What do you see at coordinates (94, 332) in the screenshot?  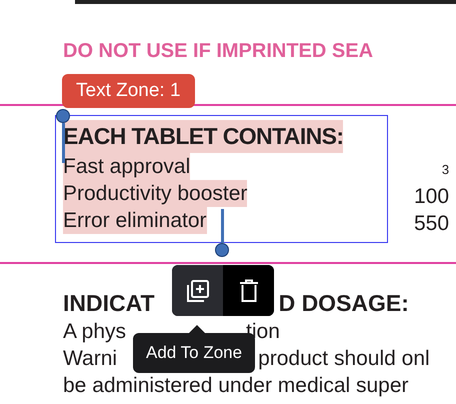 I see `body-text: A phys` at bounding box center [94, 332].